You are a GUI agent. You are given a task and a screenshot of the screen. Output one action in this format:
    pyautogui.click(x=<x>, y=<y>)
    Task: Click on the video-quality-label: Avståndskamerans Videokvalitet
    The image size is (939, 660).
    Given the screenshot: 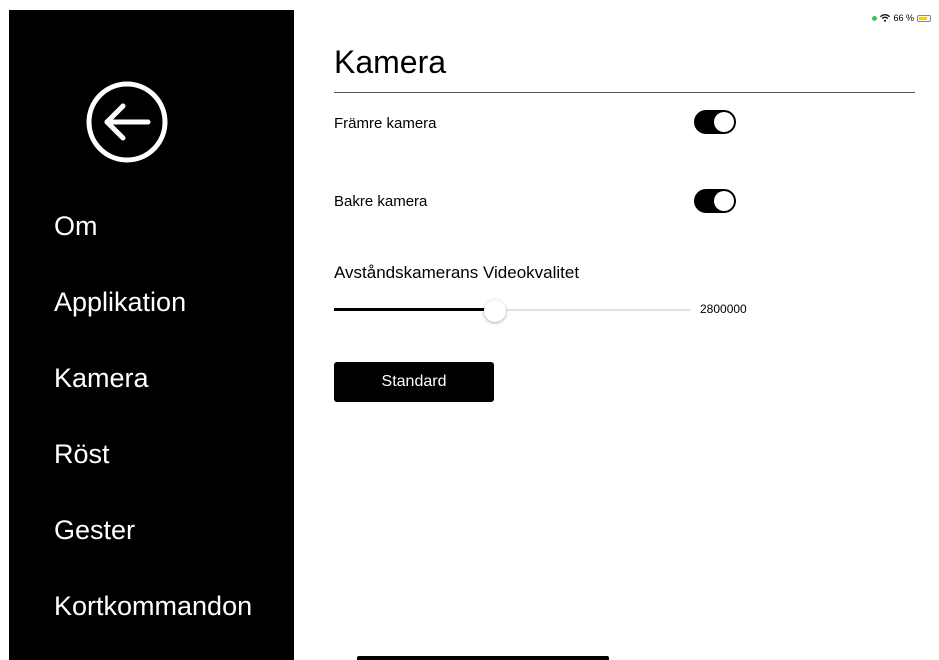 What is the action you would take?
    pyautogui.click(x=457, y=272)
    